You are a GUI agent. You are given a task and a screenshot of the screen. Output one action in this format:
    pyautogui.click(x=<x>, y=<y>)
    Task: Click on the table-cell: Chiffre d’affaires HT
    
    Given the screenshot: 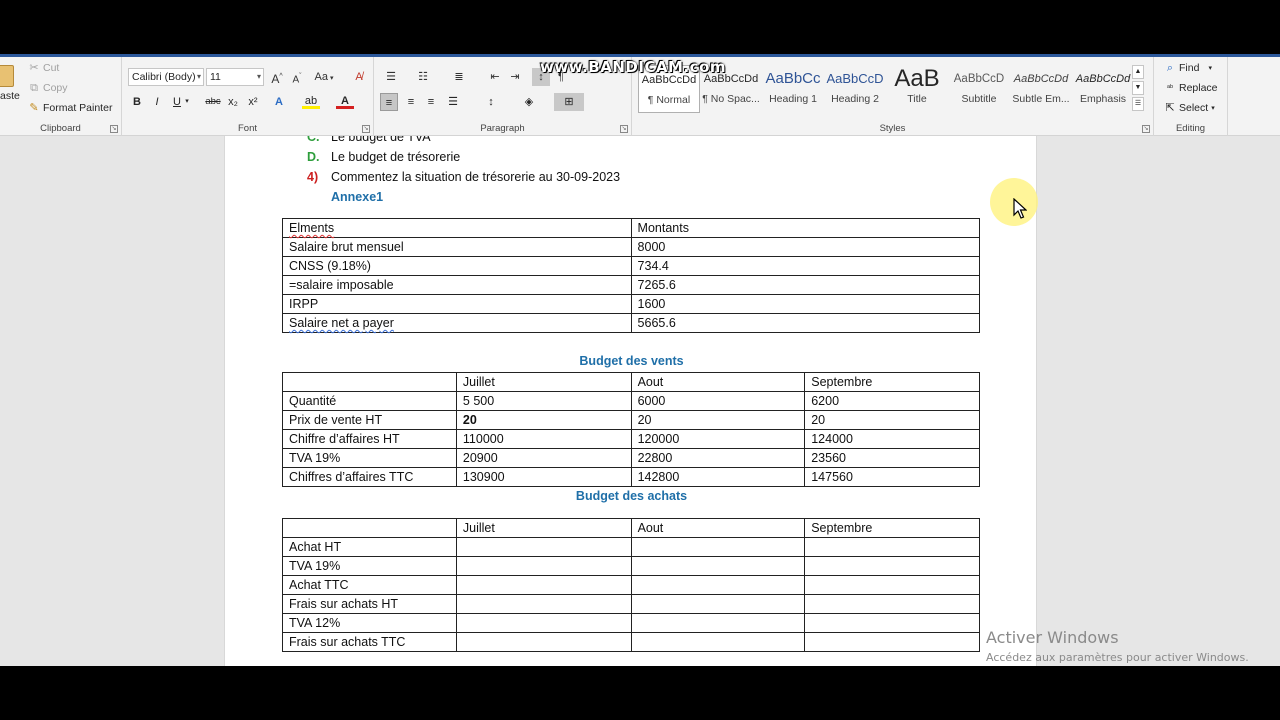 What is the action you would take?
    pyautogui.click(x=369, y=439)
    